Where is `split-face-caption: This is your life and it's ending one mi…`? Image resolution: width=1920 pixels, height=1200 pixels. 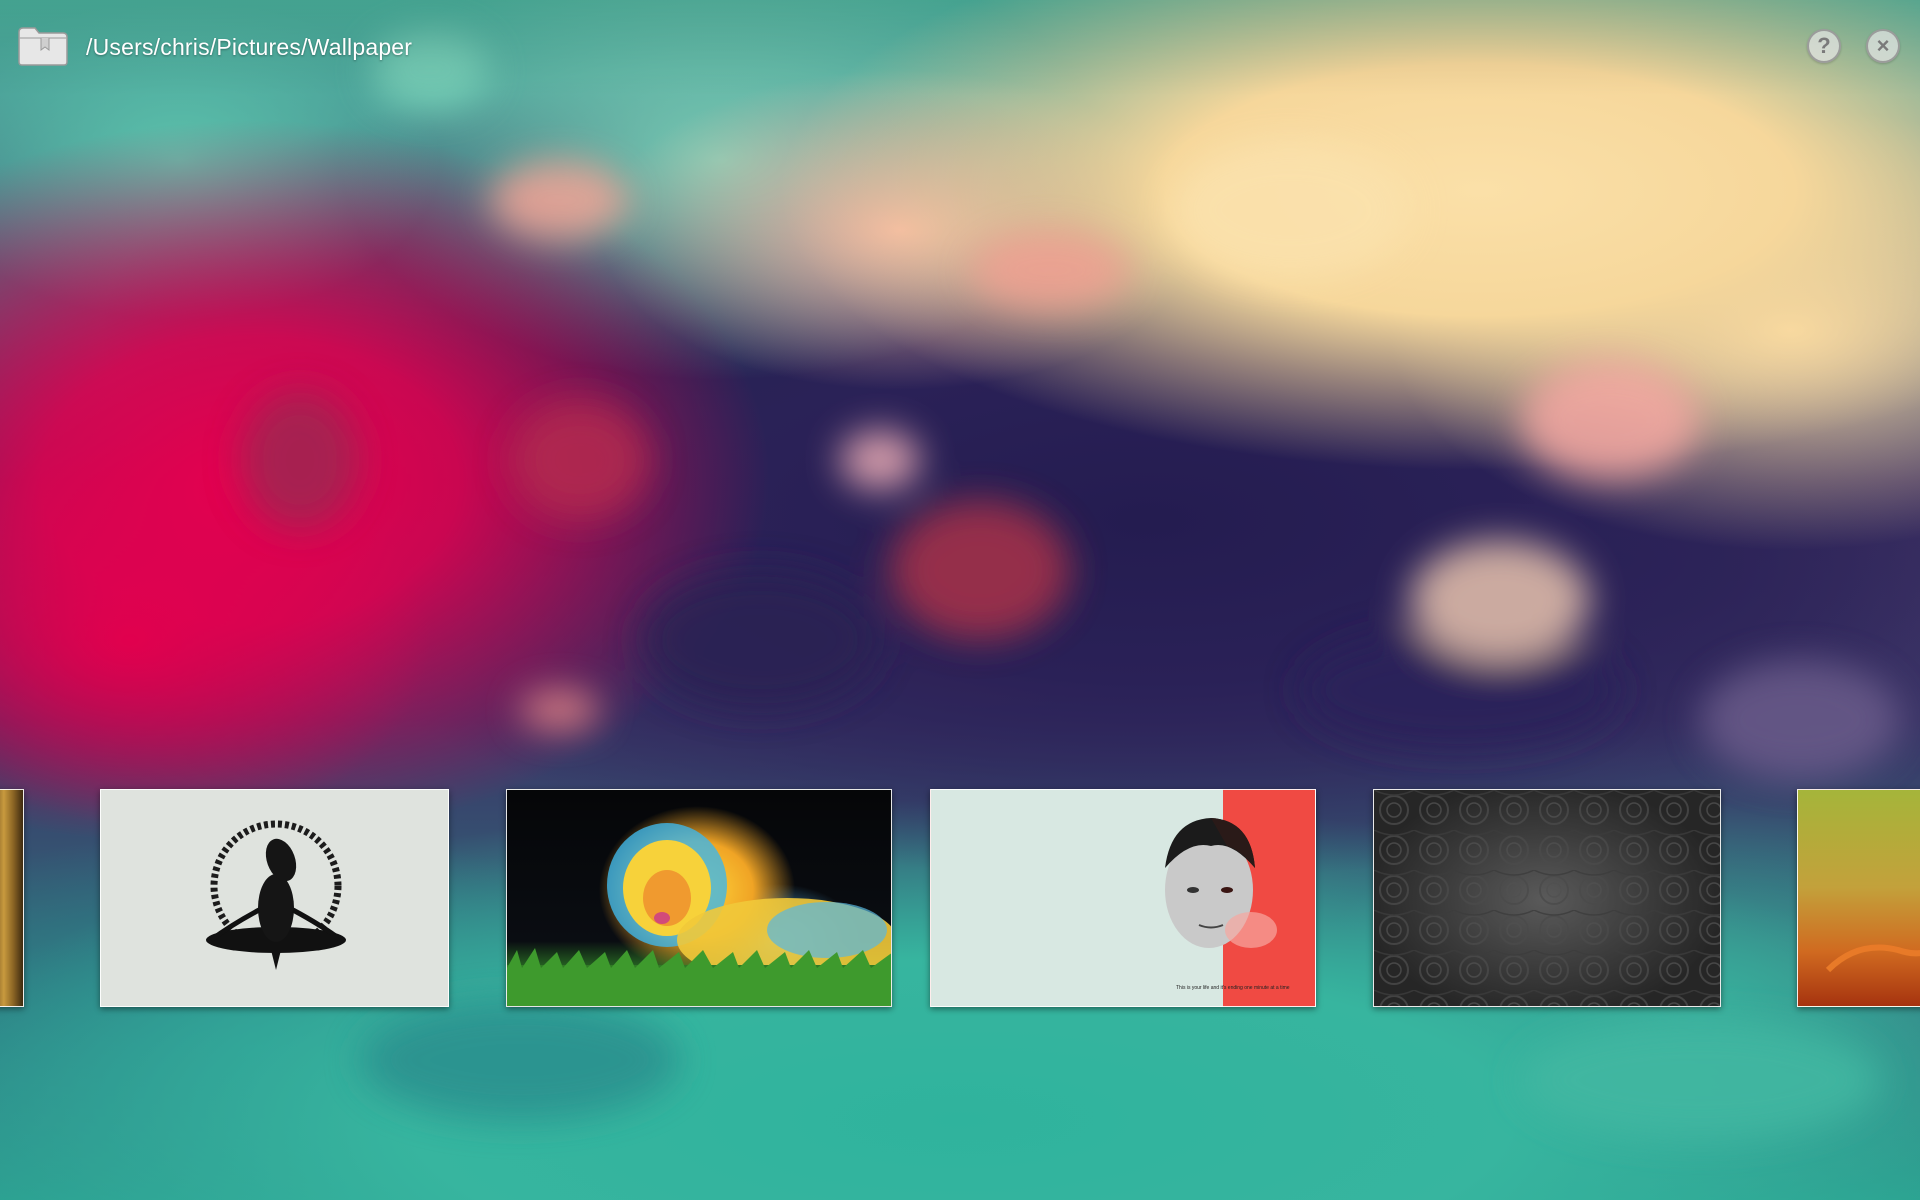 split-face-caption: This is your life and it's ending one mi… is located at coordinates (1233, 988).